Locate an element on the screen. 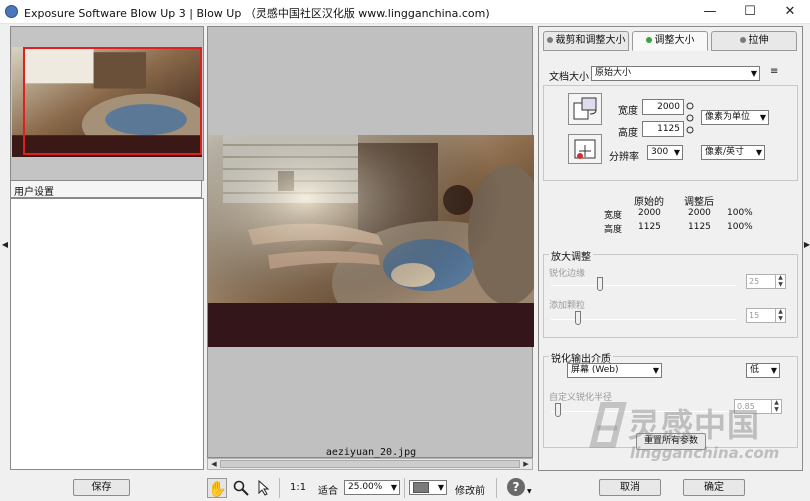  fit-button: 适合 is located at coordinates (328, 489).